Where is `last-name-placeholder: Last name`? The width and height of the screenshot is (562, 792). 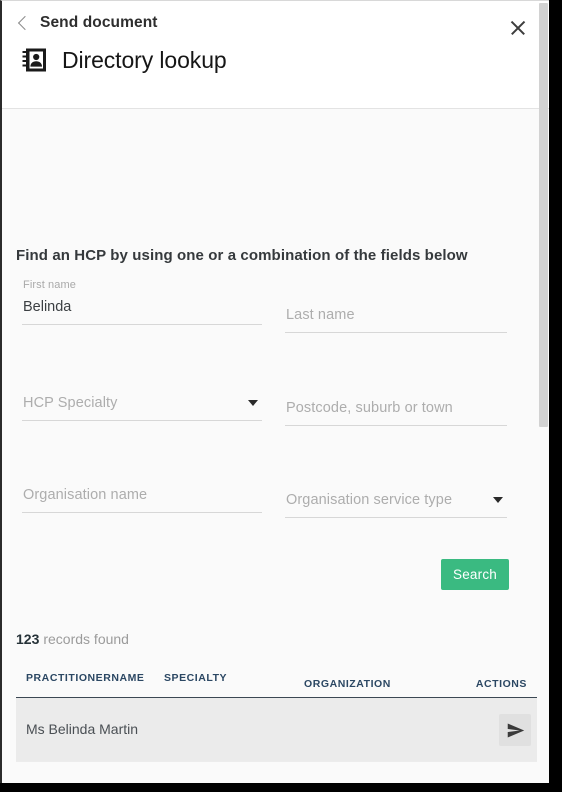 last-name-placeholder: Last name is located at coordinates (320, 315).